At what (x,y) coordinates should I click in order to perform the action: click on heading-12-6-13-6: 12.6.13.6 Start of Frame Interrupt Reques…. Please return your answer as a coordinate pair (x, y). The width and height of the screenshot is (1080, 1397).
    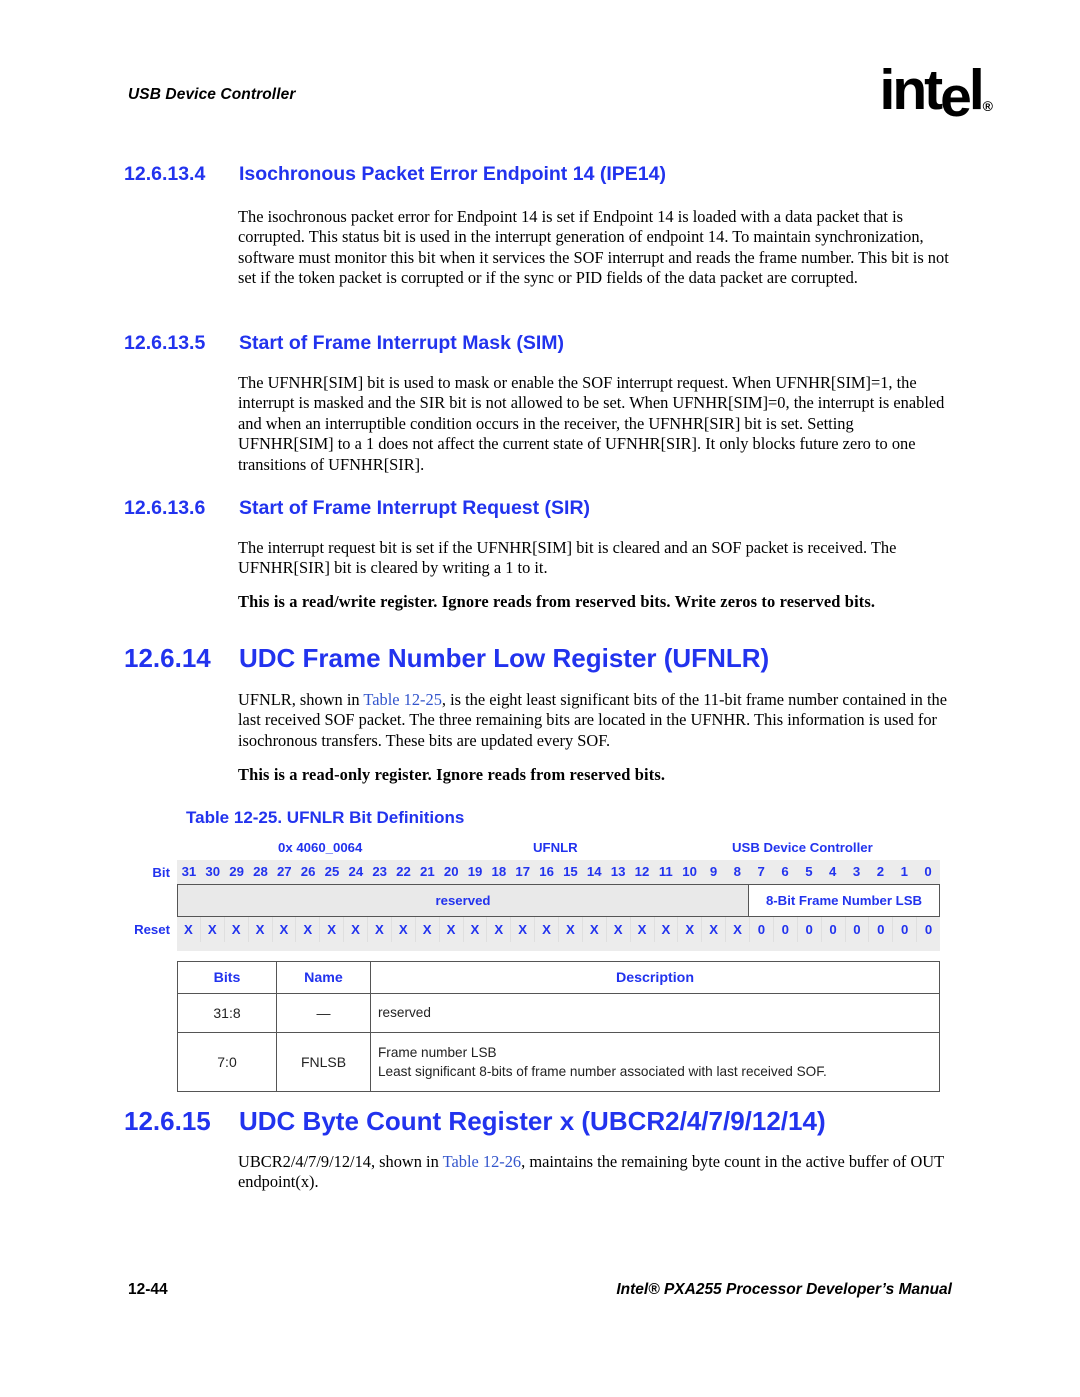
    Looking at the image, I should click on (357, 508).